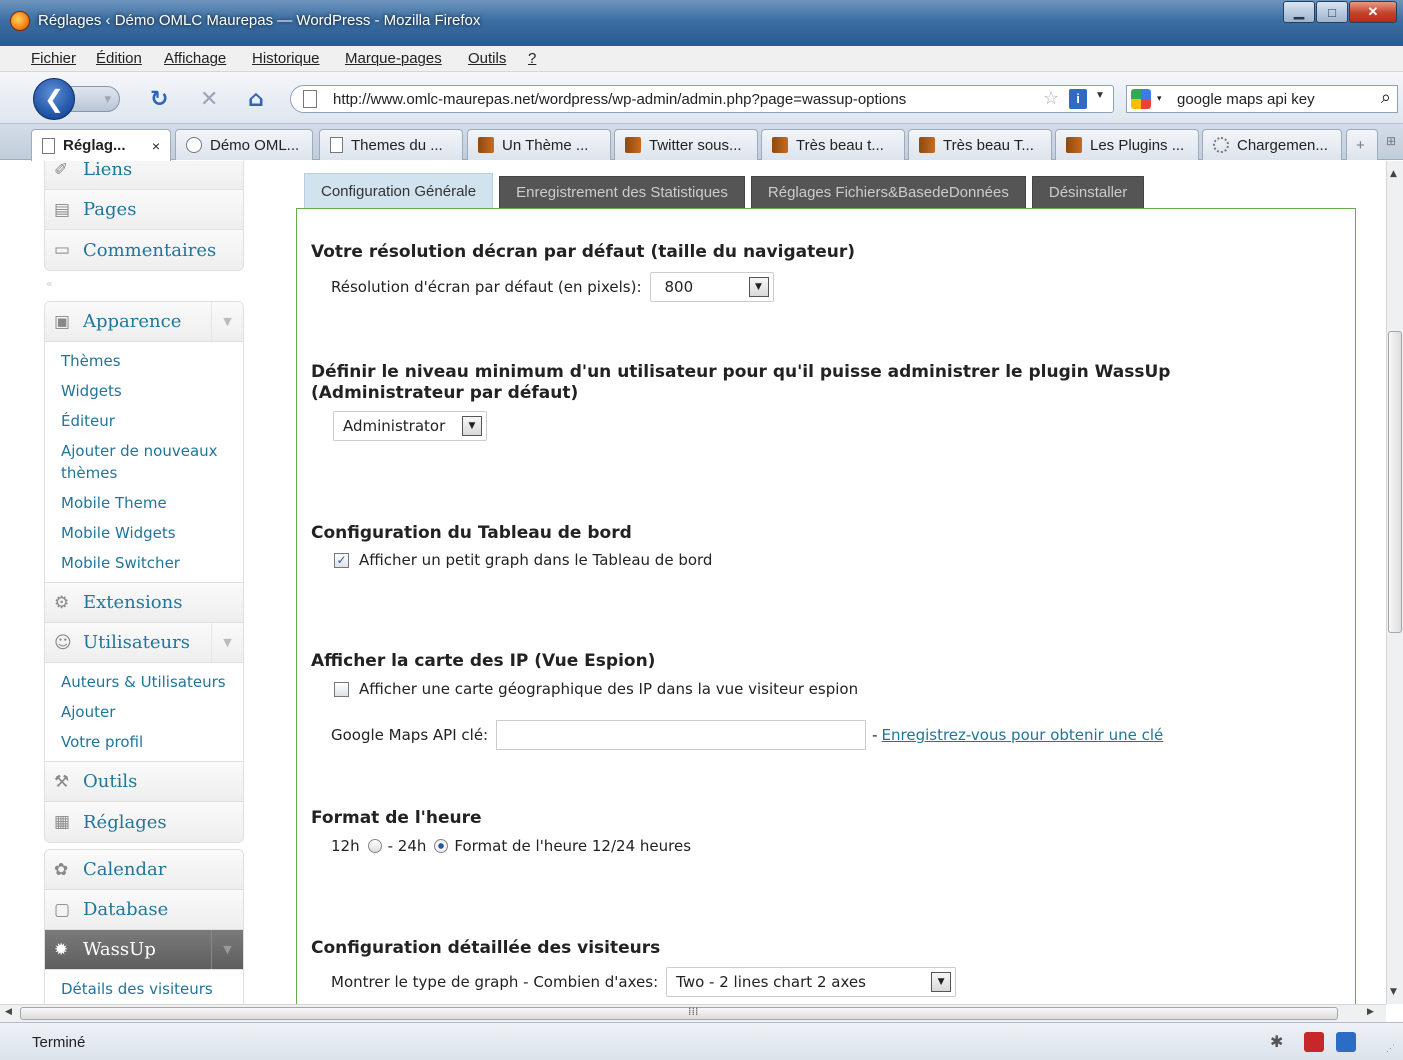 The image size is (1403, 1060). I want to click on sidebar-item-outils: ⚒ Outils, so click(144, 782).